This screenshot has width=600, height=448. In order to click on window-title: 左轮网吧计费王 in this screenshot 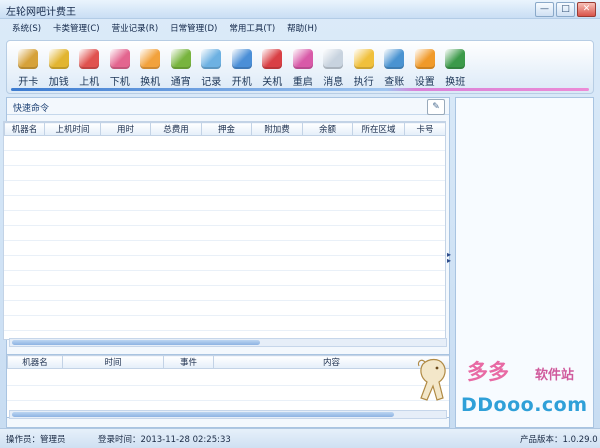, I will do `click(41, 12)`.